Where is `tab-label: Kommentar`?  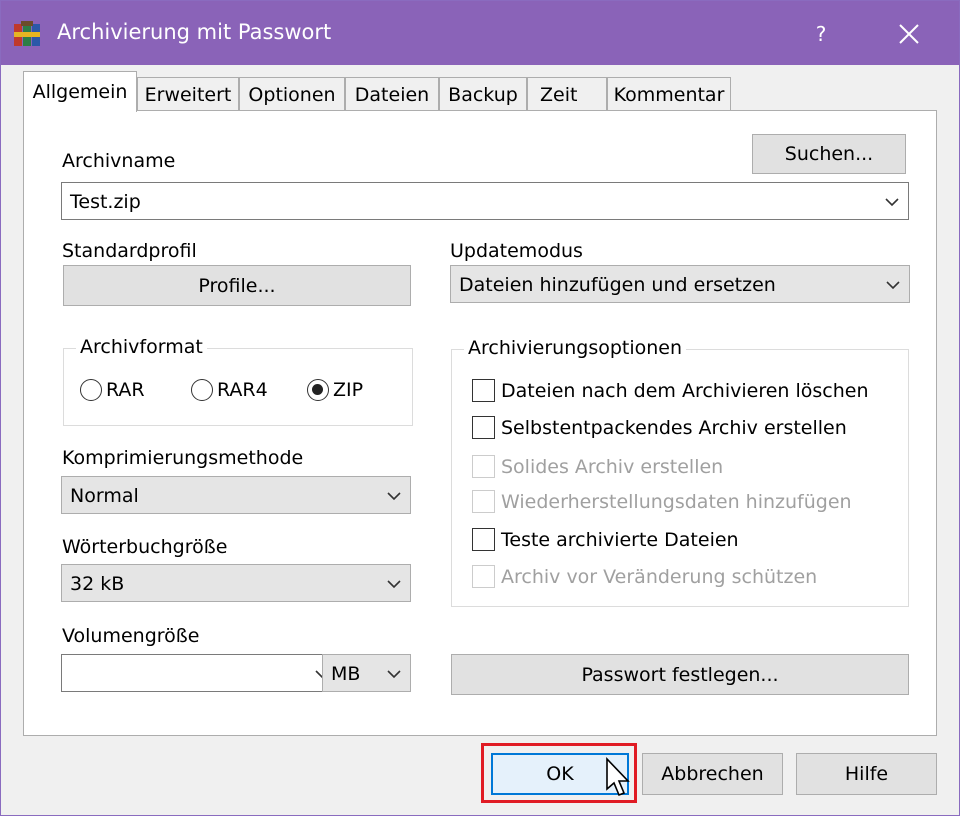 tab-label: Kommentar is located at coordinates (669, 94).